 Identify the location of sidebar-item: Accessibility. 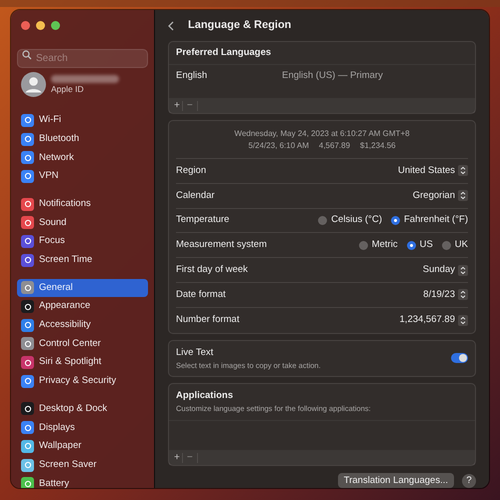
(82, 325).